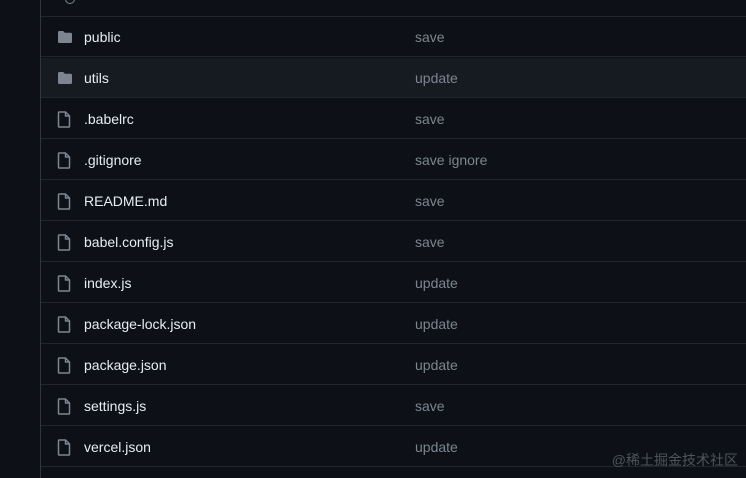 The image size is (746, 478). Describe the element at coordinates (393, 160) in the screenshot. I see `file-row: .gitignore save ignore` at that location.